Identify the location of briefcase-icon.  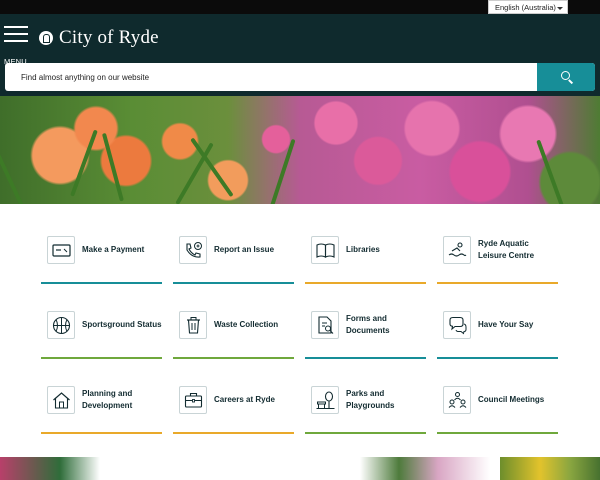
(193, 400).